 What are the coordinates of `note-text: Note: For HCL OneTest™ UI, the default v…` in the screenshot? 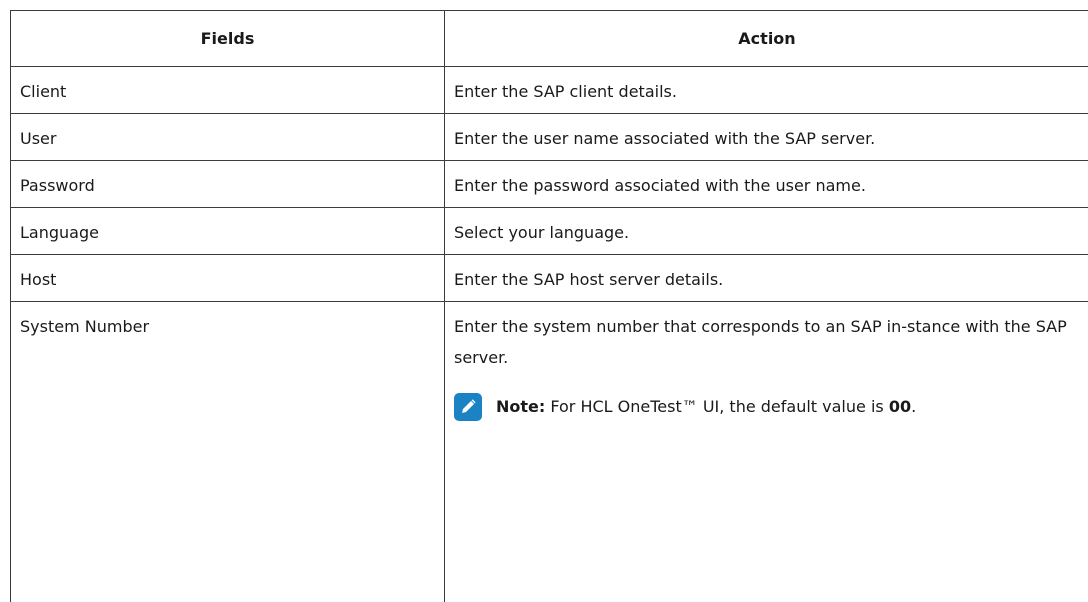 It's located at (706, 407).